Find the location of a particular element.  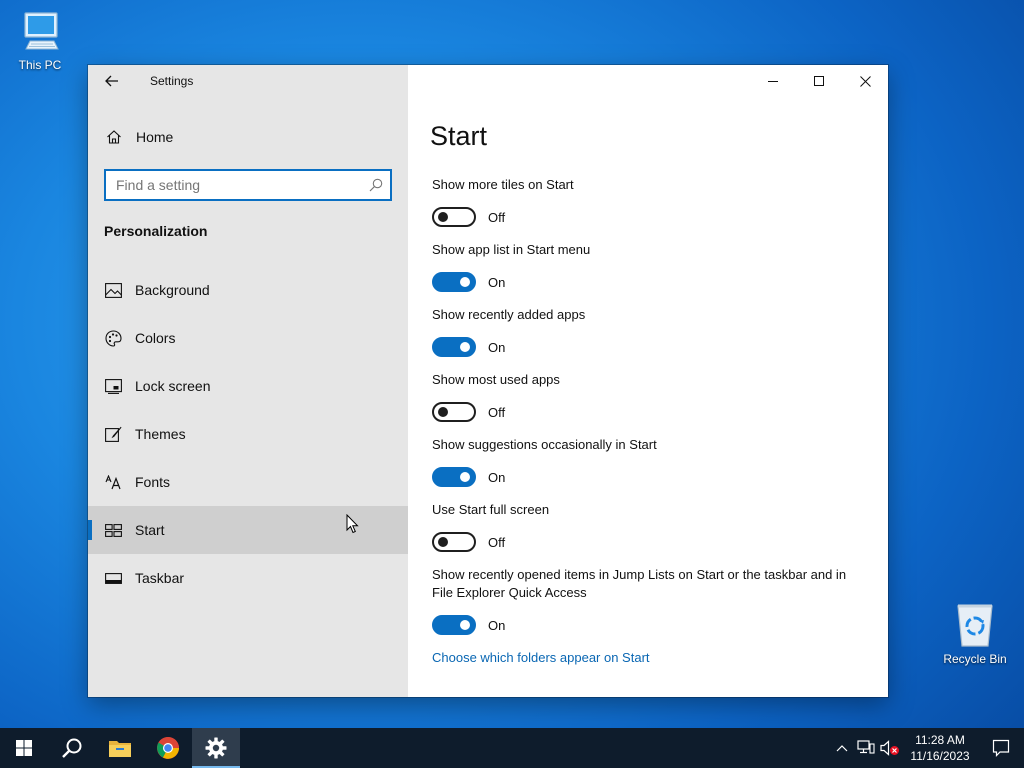

back-arrow-icon is located at coordinates (111, 81).